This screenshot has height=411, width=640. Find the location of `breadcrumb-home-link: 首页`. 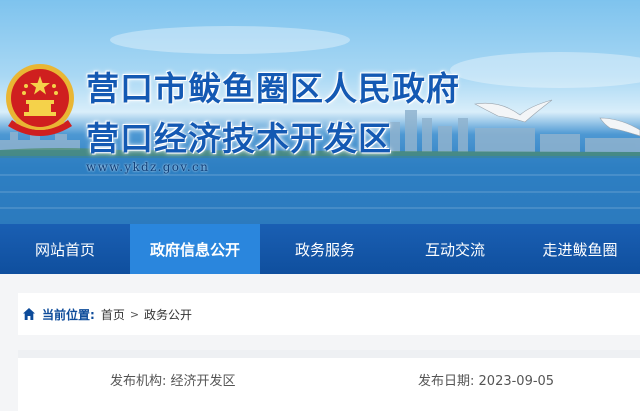

breadcrumb-home-link: 首页 is located at coordinates (113, 314).